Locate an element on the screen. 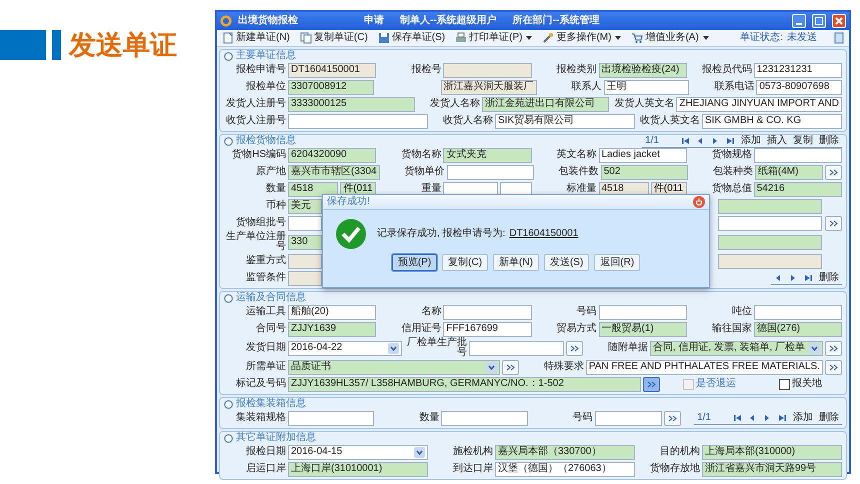  dropdown-field: 品质证书 is located at coordinates (394, 367).